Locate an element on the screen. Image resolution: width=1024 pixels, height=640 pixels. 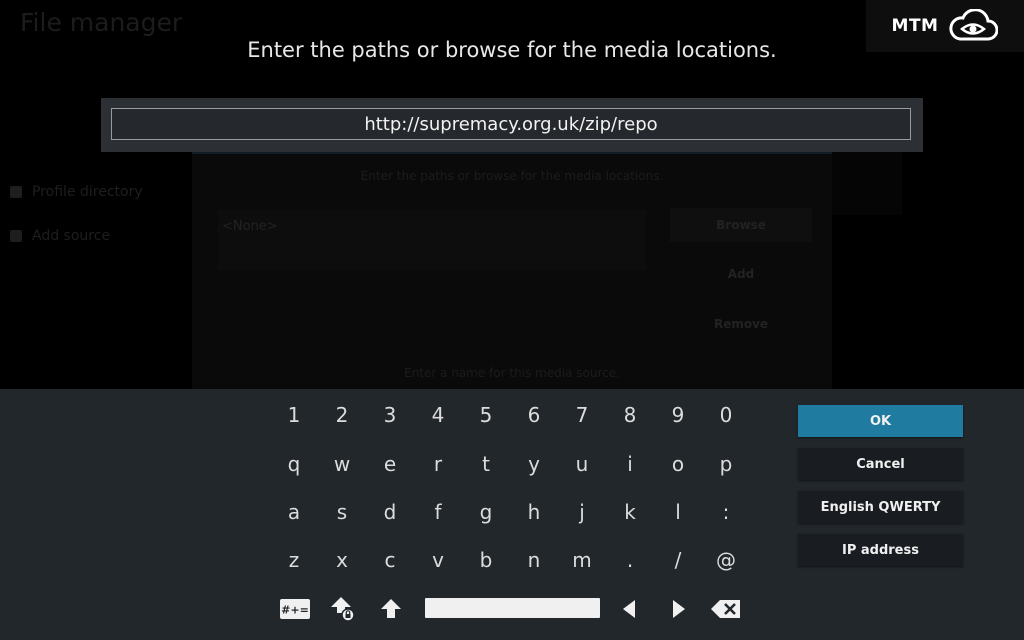
key: n is located at coordinates (534, 560).